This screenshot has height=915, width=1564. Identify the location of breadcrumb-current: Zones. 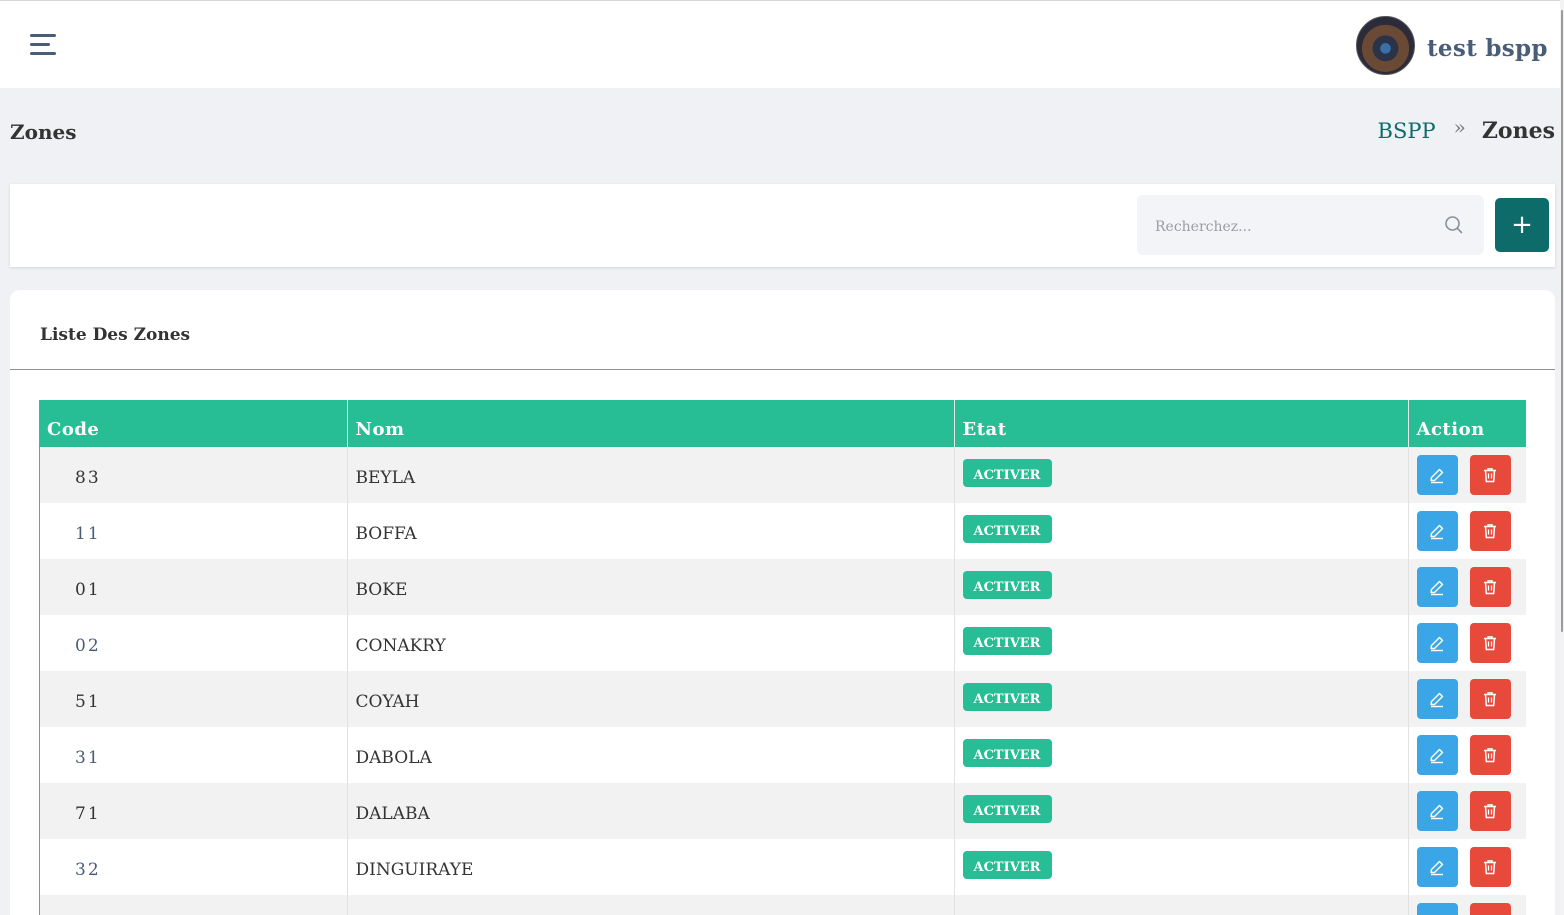
(1518, 131).